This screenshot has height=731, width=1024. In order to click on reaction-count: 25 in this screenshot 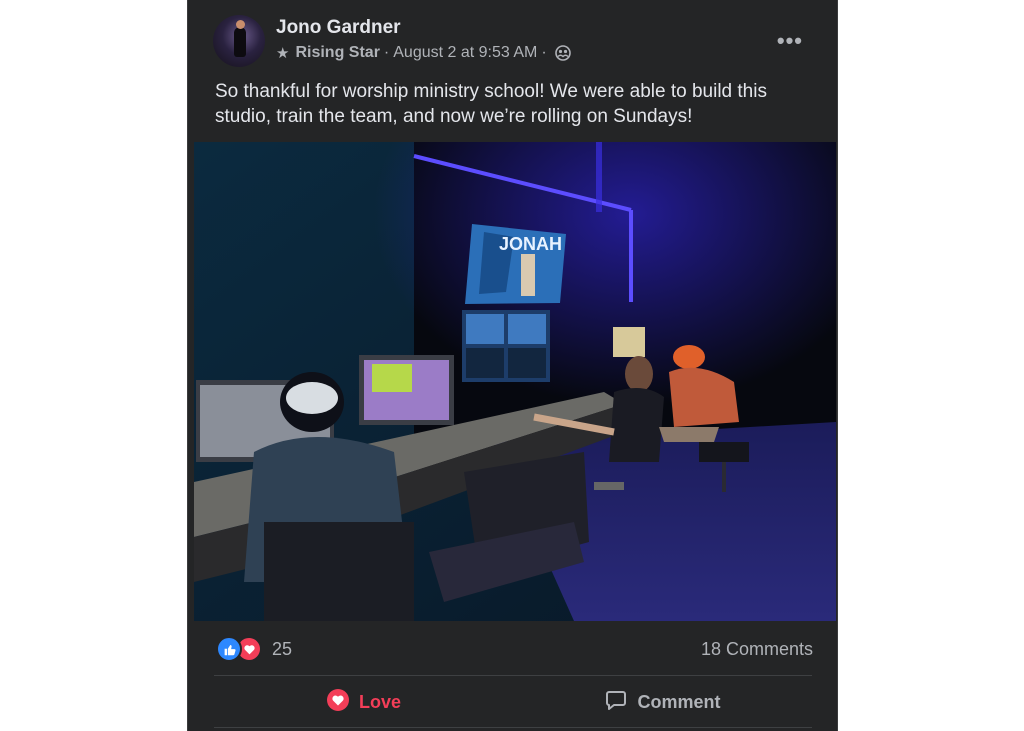, I will do `click(282, 649)`.